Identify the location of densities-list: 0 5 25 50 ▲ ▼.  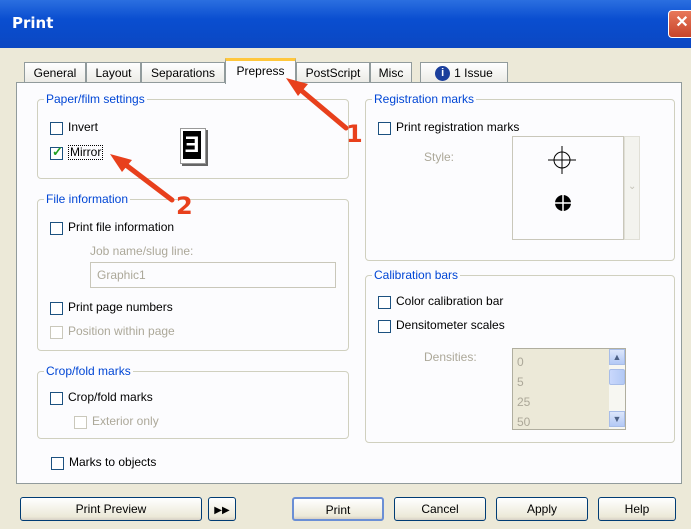
(569, 389).